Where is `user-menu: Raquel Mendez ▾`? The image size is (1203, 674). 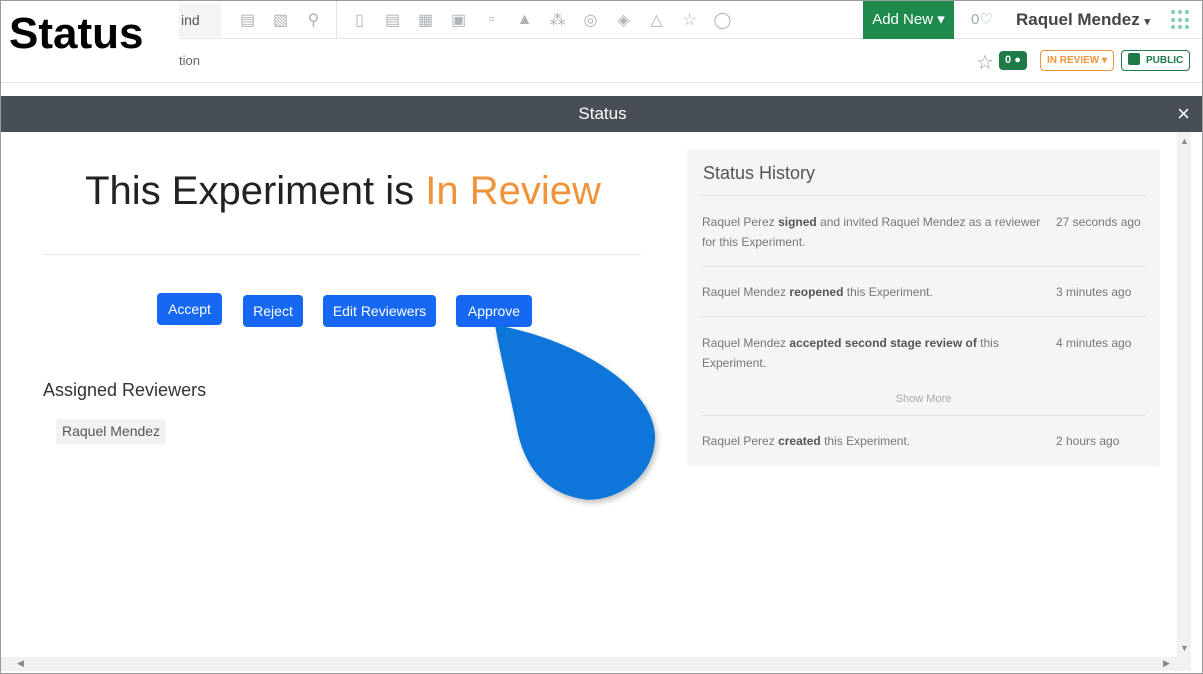 user-menu: Raquel Mendez ▾ is located at coordinates (1083, 20).